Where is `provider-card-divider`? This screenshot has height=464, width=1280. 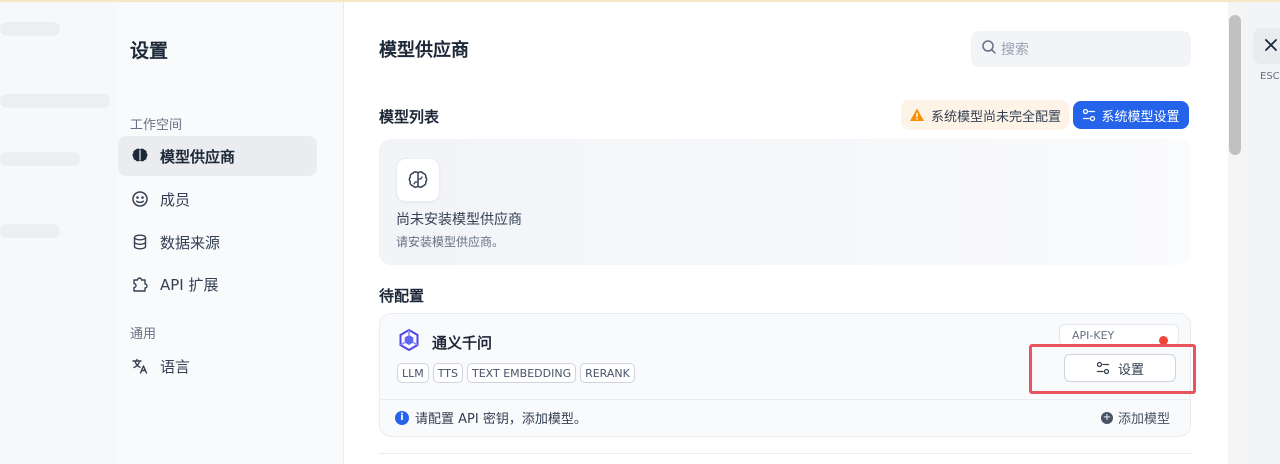
provider-card-divider is located at coordinates (785, 399).